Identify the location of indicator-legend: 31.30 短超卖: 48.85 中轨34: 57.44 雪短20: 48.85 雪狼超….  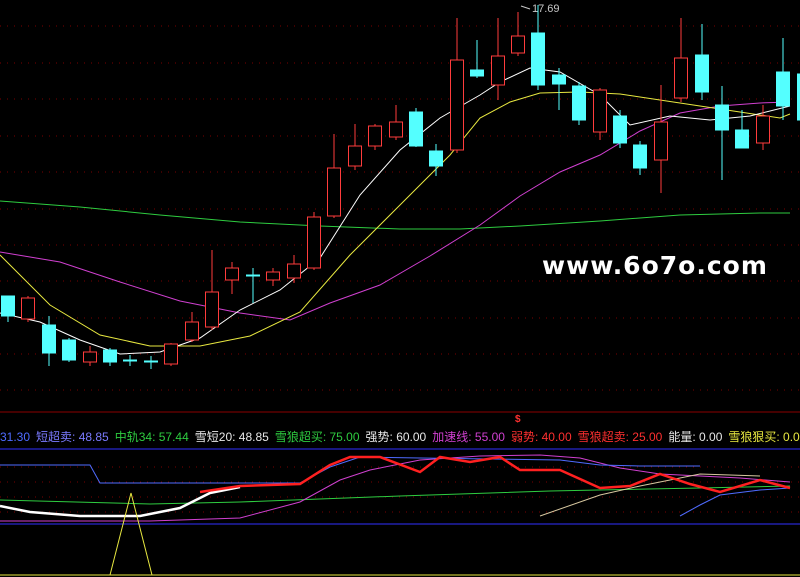
(400, 437).